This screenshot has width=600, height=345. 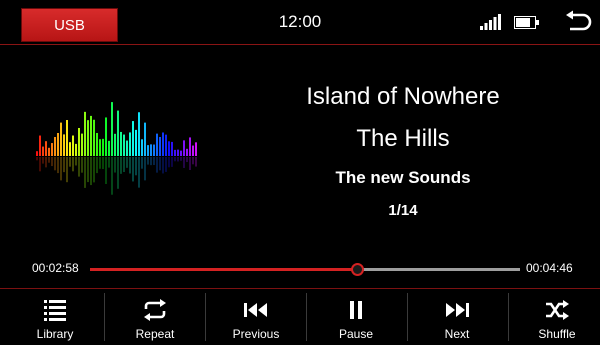 I want to click on spectrum-visualizer, so click(x=116, y=148).